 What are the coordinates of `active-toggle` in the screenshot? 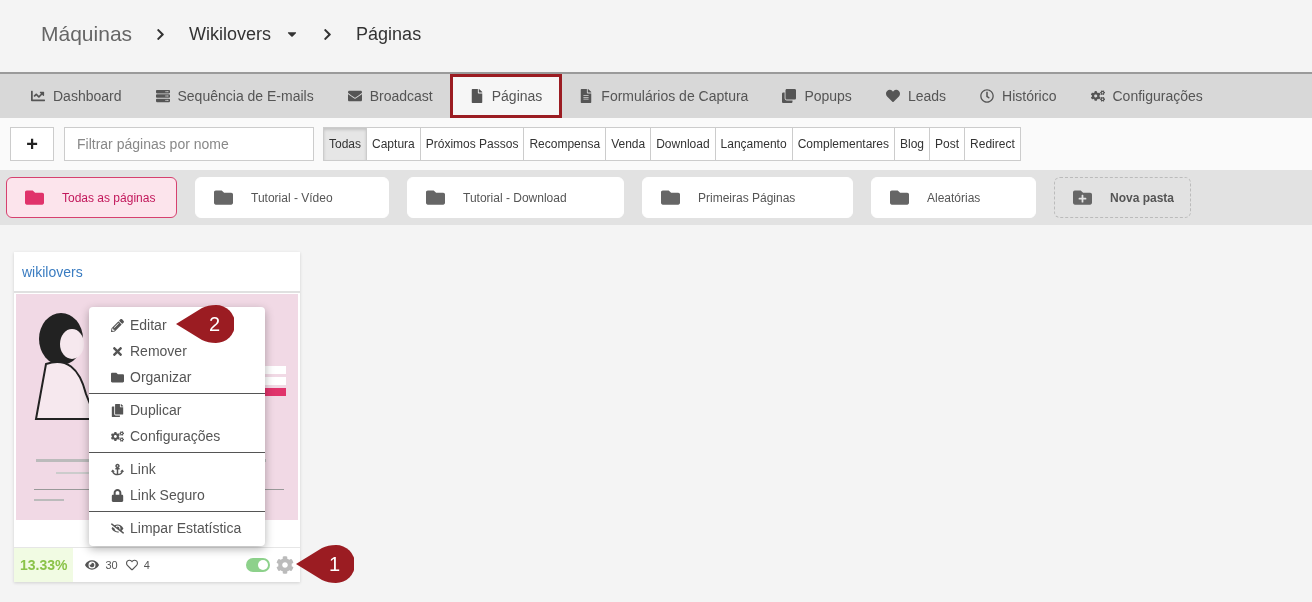 It's located at (258, 565).